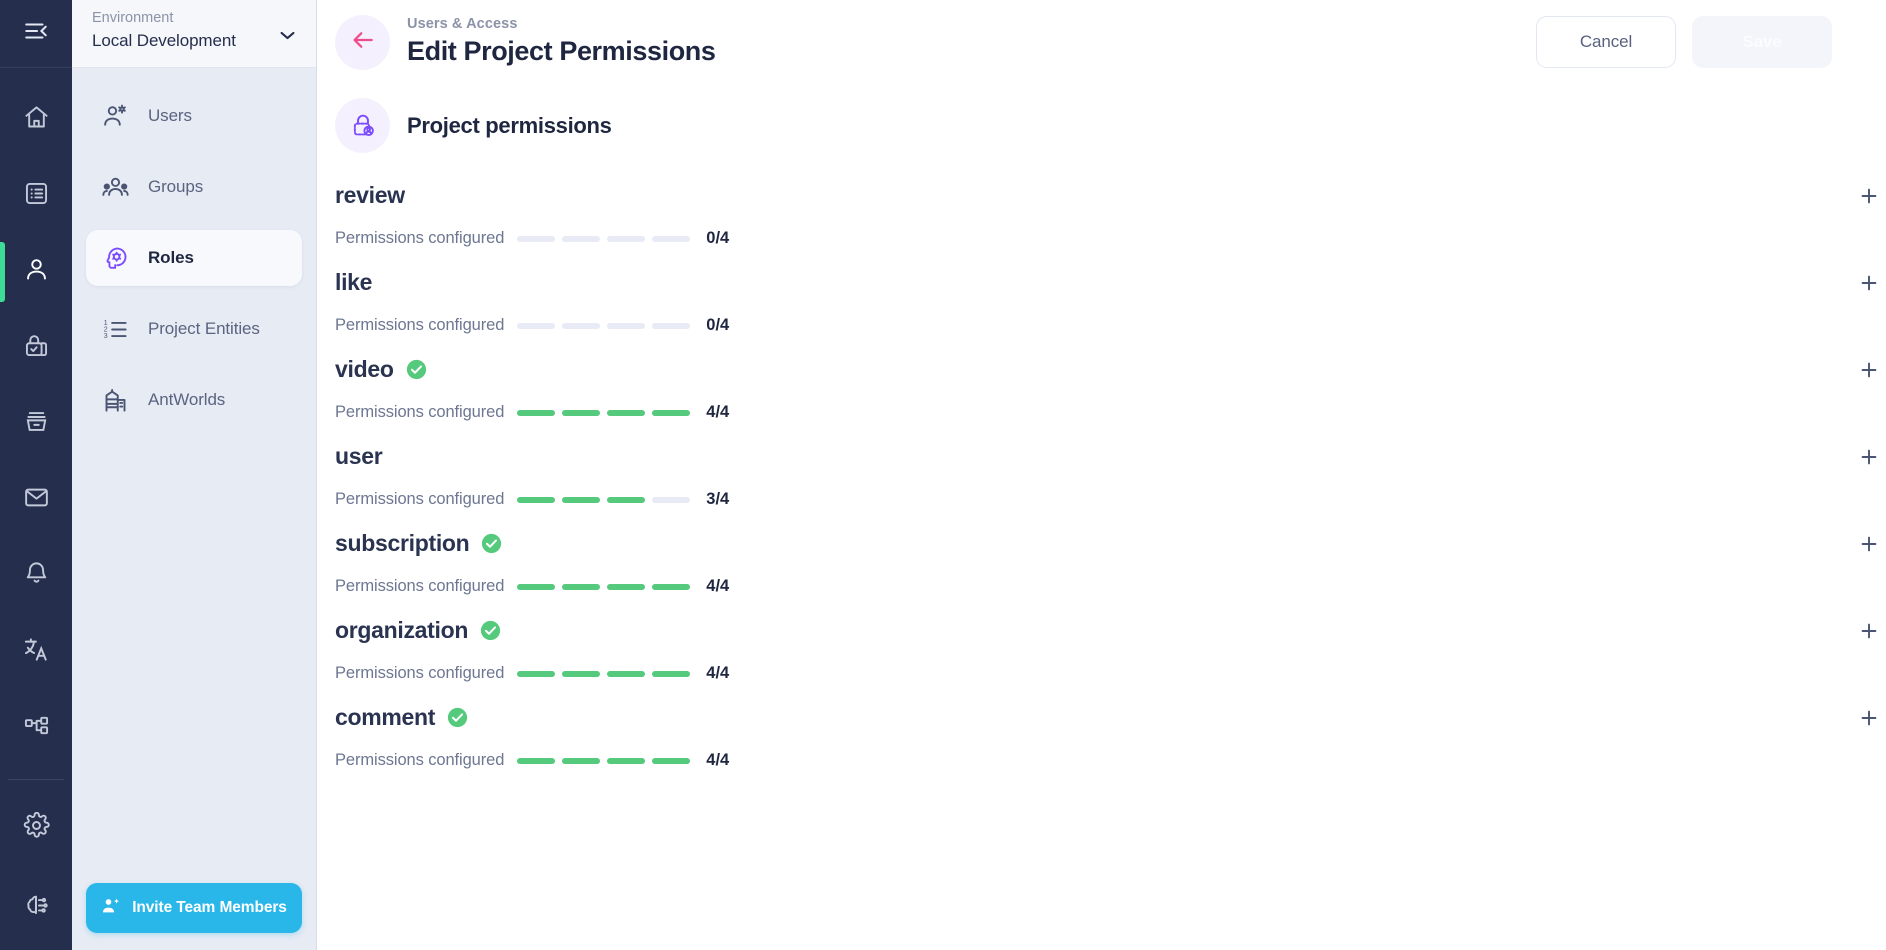 Image resolution: width=1886 pixels, height=950 pixels. What do you see at coordinates (1101, 479) in the screenshot?
I see `permission-row: user Permissions configured 3/4` at bounding box center [1101, 479].